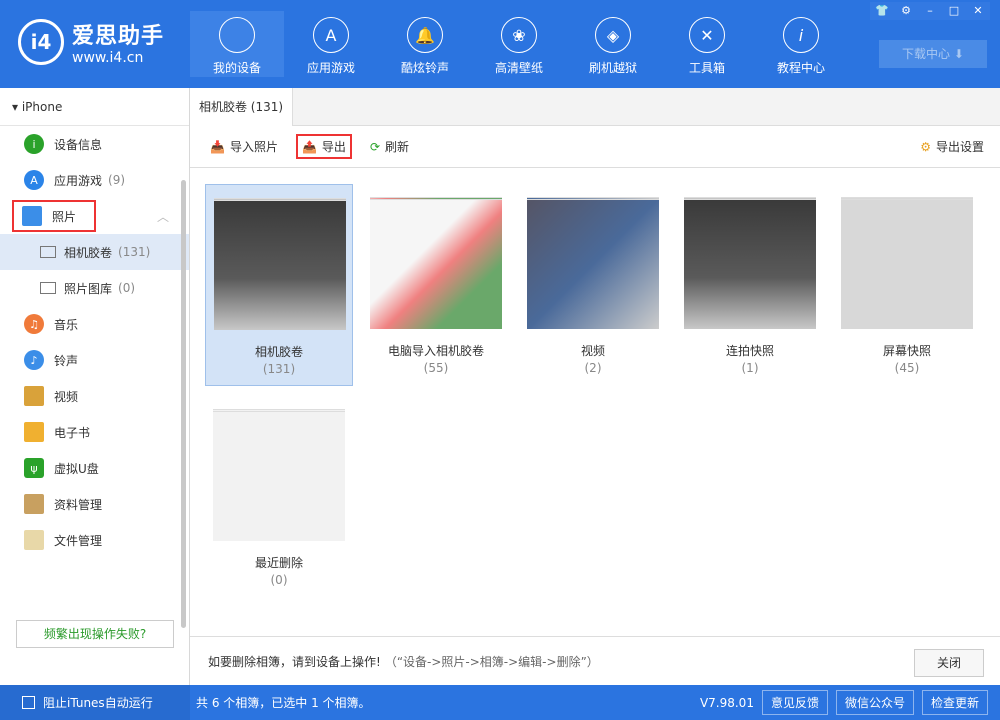 This screenshot has height=720, width=1000. What do you see at coordinates (613, 44) in the screenshot?
I see `nav-flash: ◈ 刷机越狱` at bounding box center [613, 44].